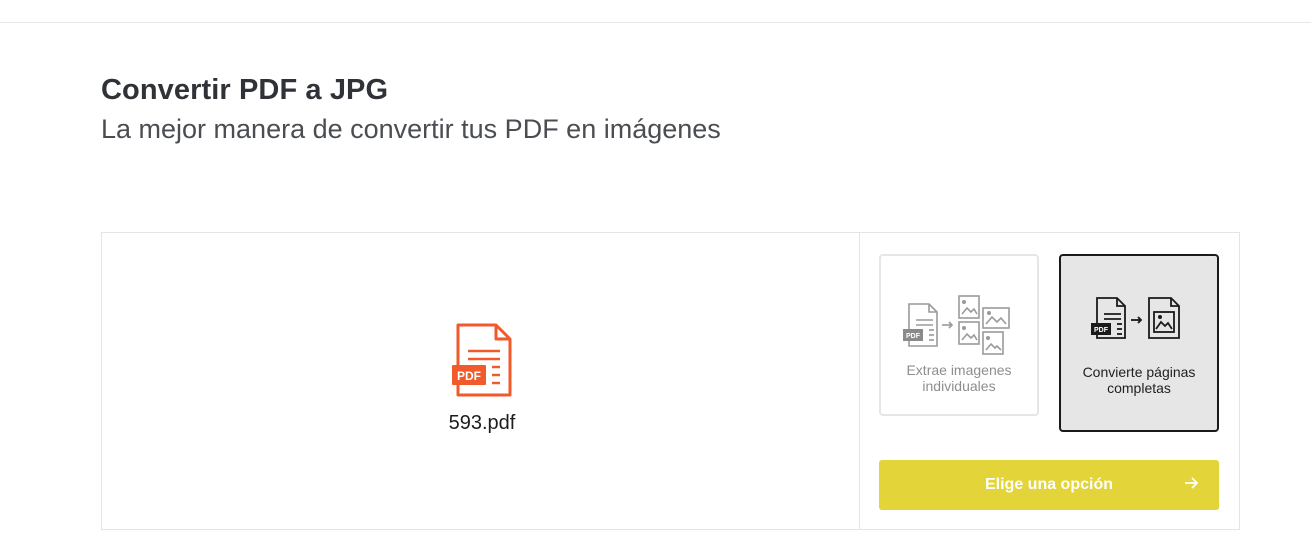 The width and height of the screenshot is (1311, 544). Describe the element at coordinates (959, 378) in the screenshot. I see `option-label: Extrae imagenes individuales` at that location.